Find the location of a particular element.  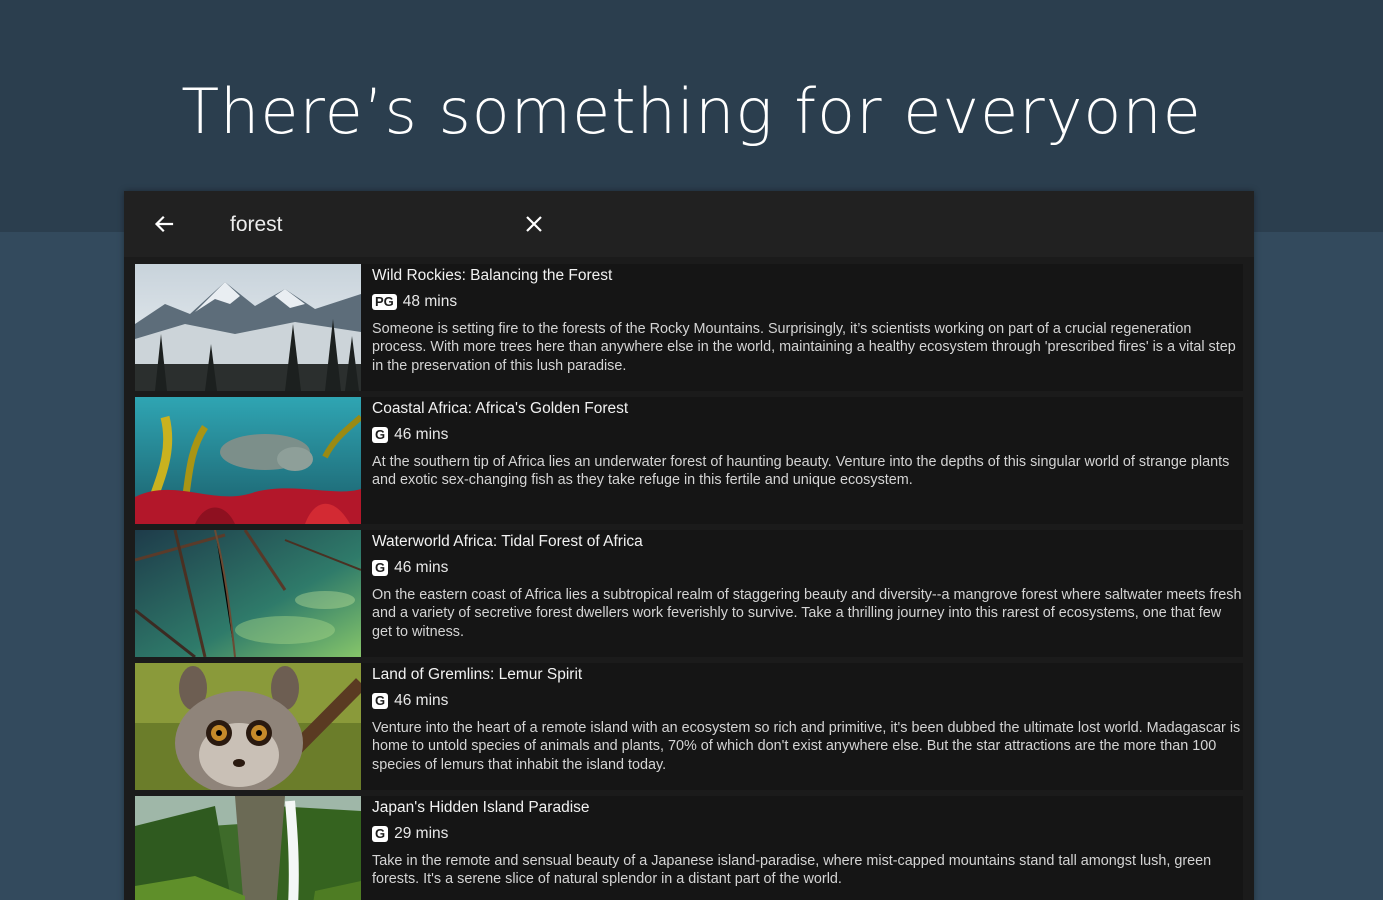

result-meta: G 29 mins is located at coordinates (410, 834).